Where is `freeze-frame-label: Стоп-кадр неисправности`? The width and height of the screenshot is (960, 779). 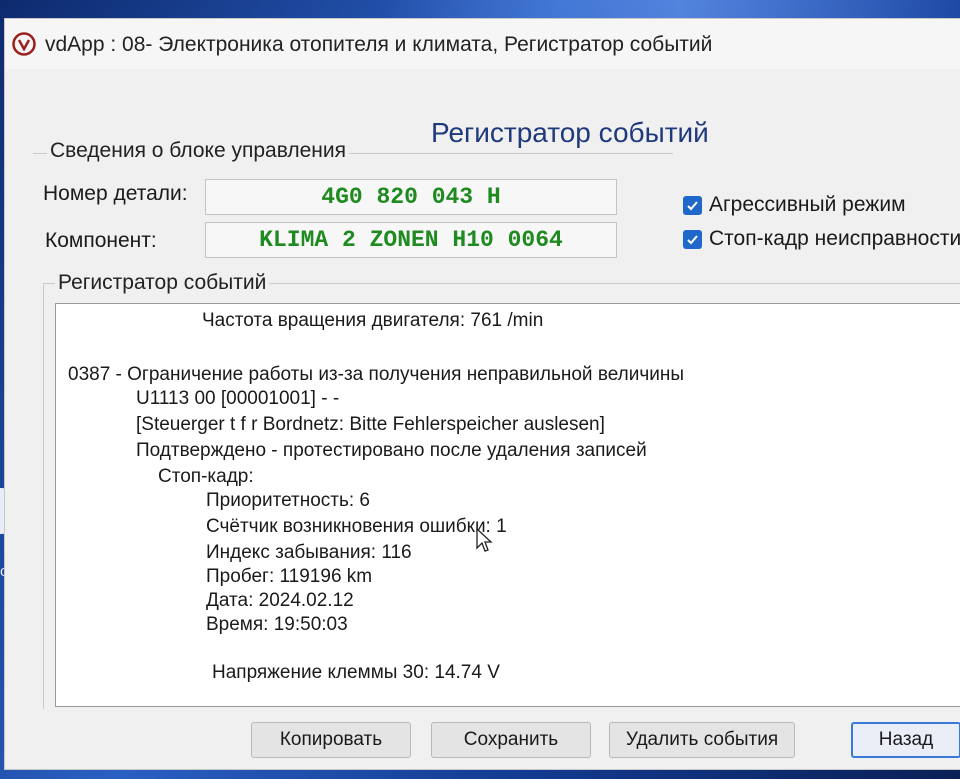 freeze-frame-label: Стоп-кадр неисправности is located at coordinates (834, 238).